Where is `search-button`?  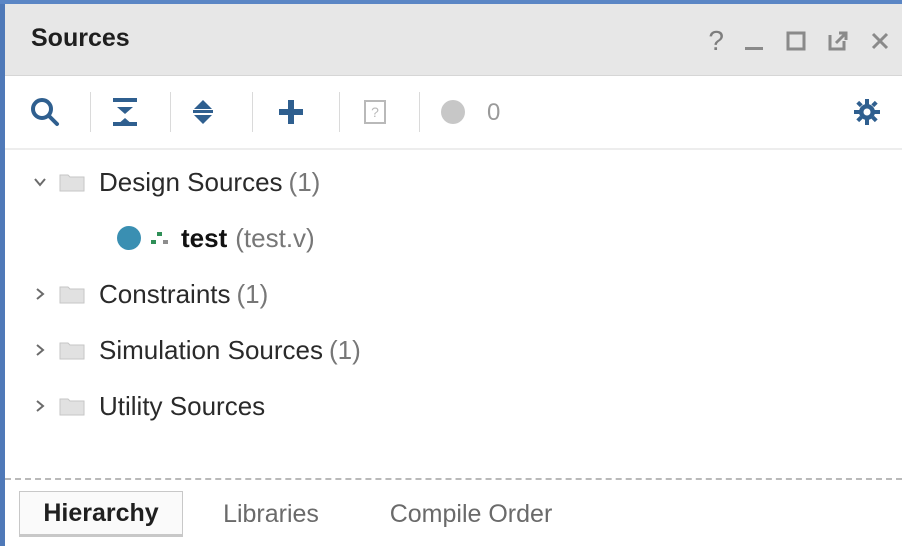
search-button is located at coordinates (45, 112).